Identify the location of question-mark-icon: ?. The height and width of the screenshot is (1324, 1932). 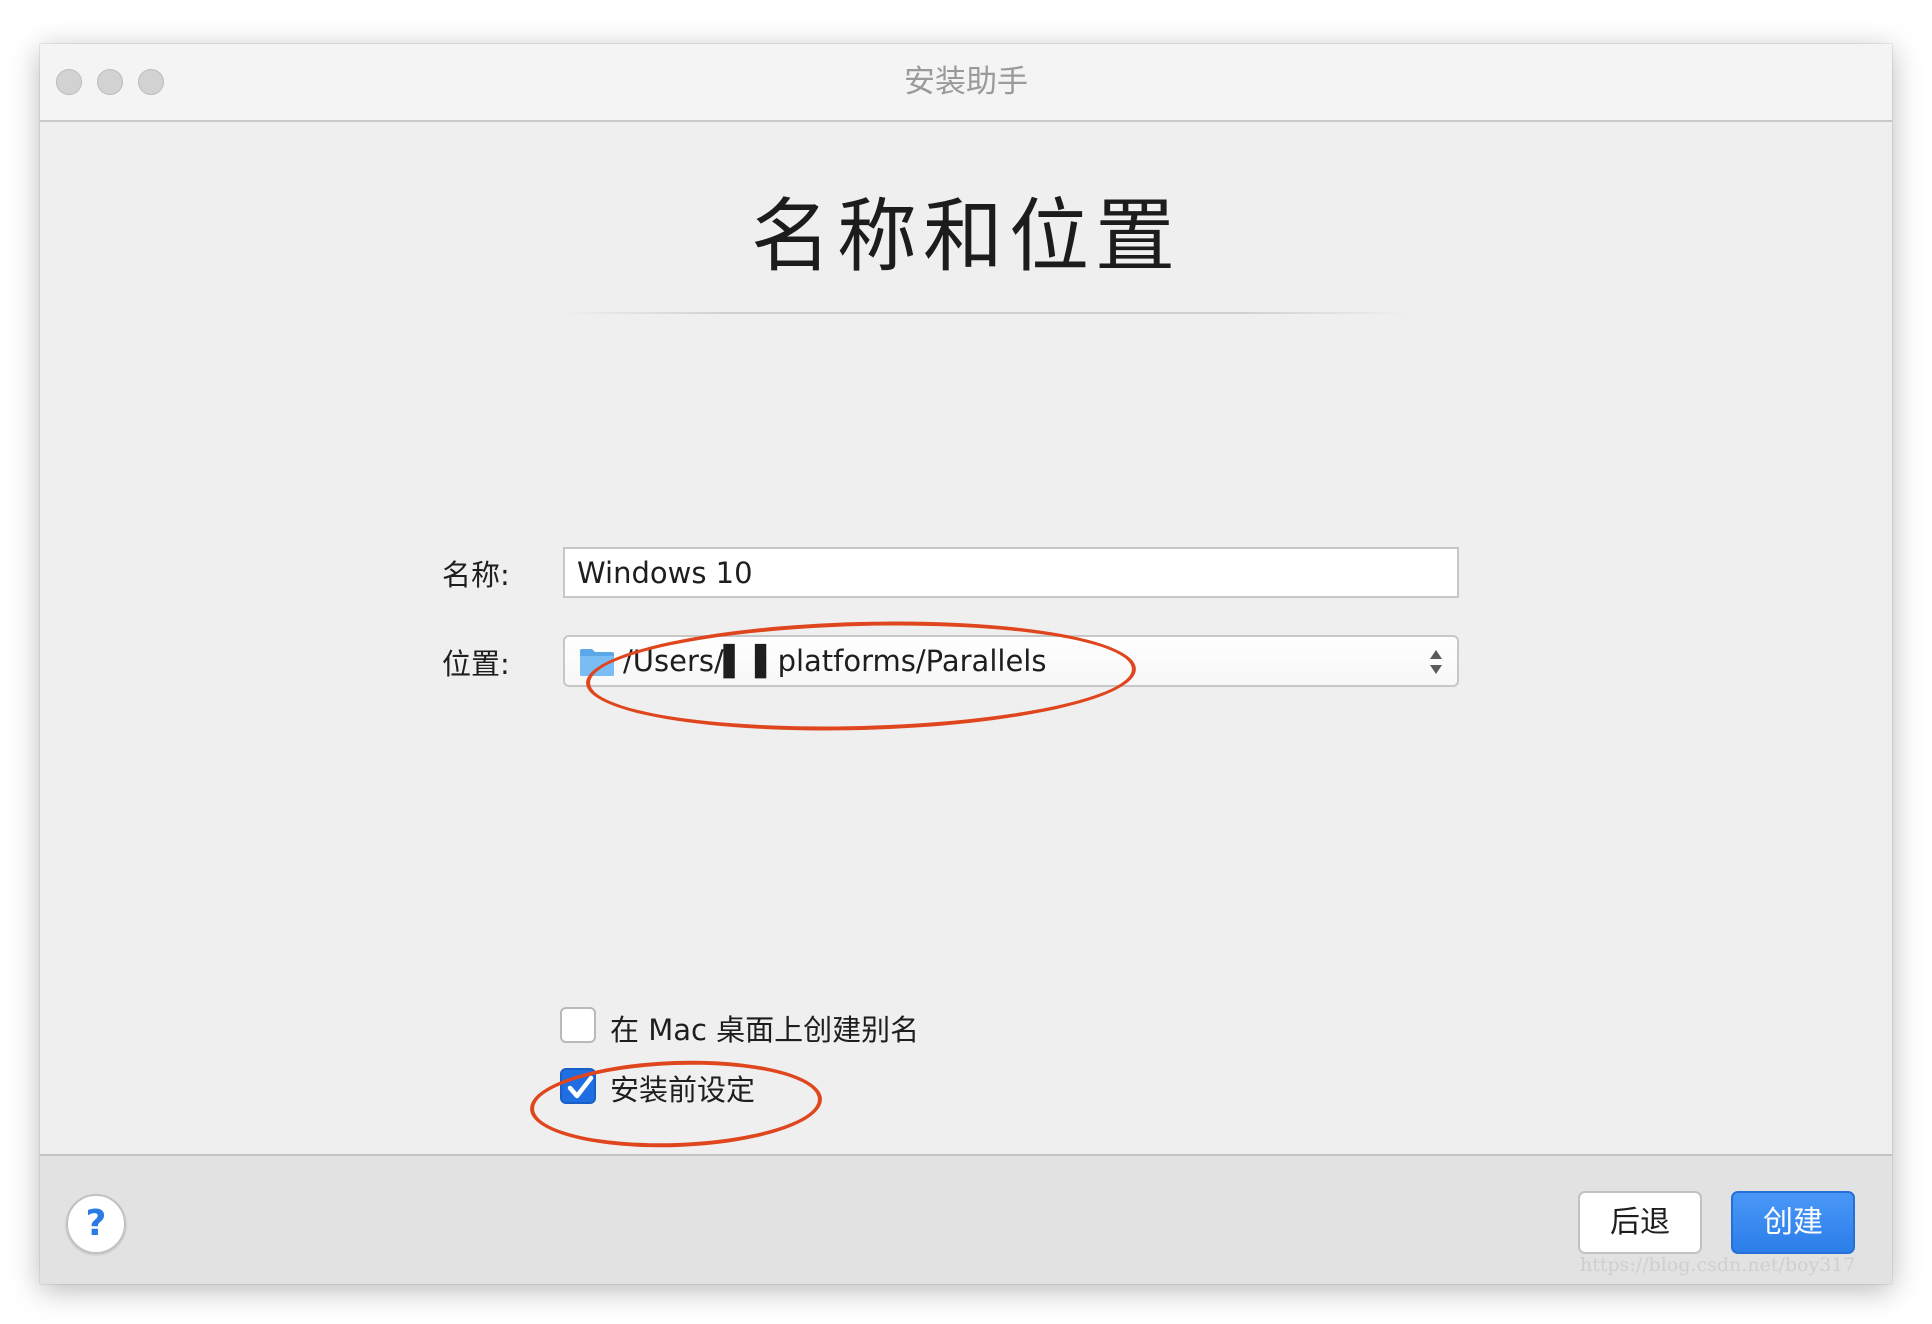
(96, 1223).